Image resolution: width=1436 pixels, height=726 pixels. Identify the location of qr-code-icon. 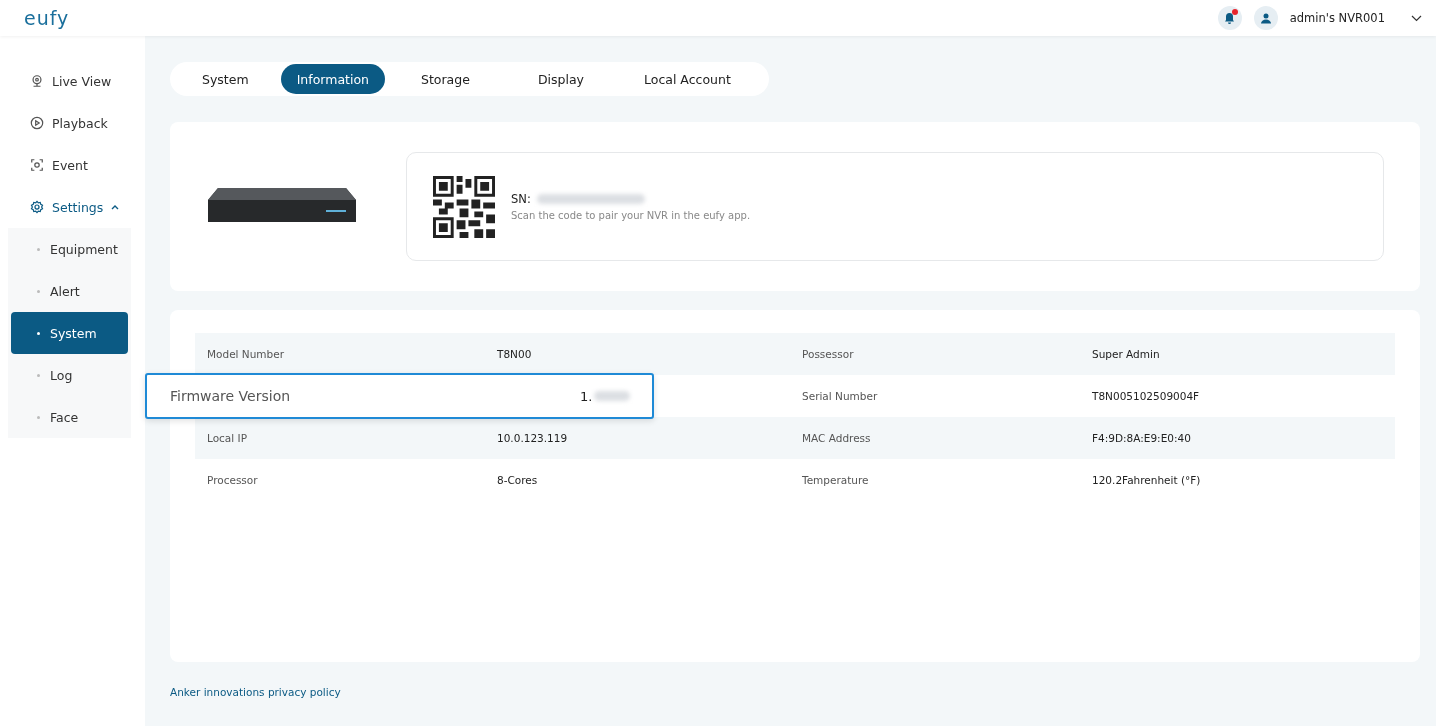
(464, 206).